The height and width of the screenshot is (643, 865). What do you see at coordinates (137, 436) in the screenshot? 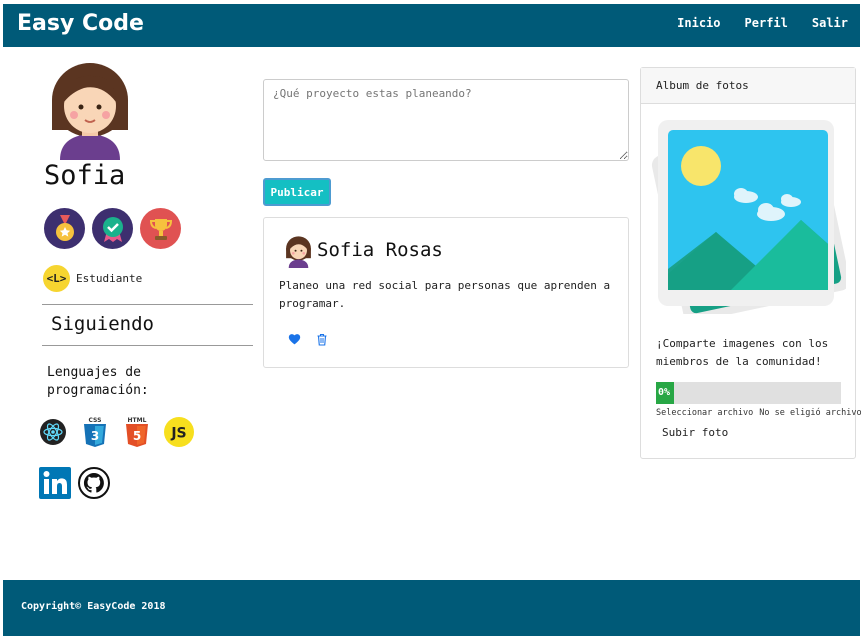
I see `svg-text: 5` at bounding box center [137, 436].